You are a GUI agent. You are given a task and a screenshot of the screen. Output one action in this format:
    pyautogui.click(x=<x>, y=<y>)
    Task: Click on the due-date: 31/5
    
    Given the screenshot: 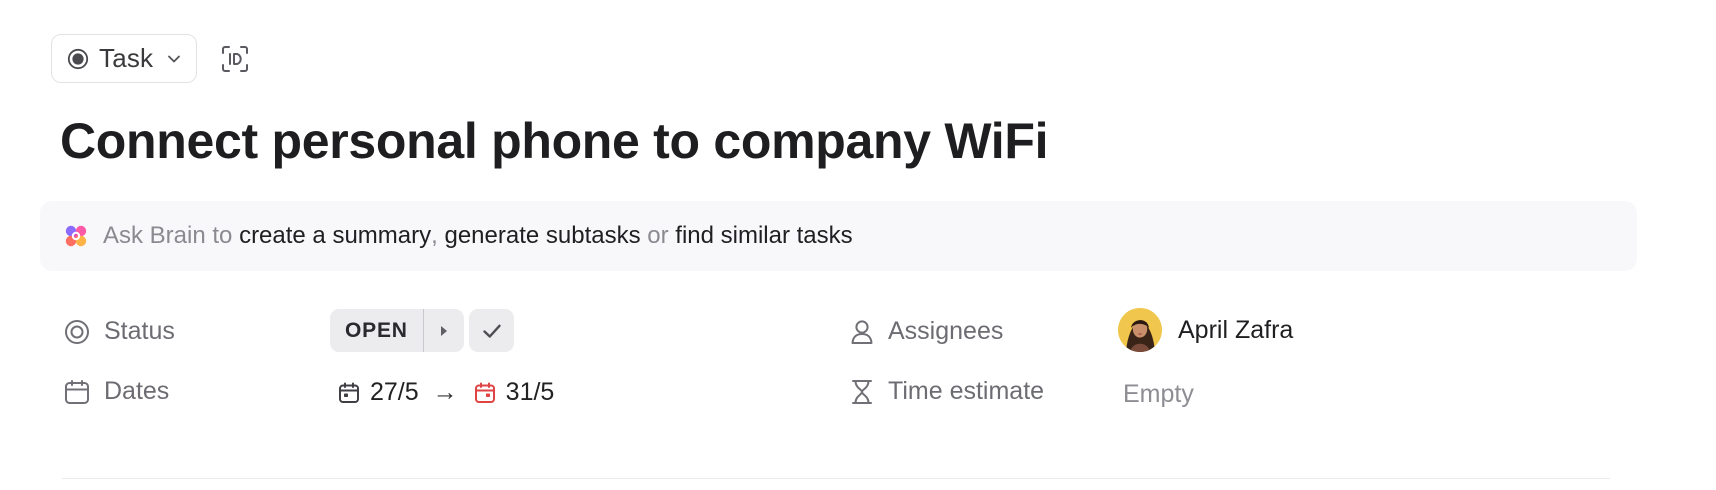 What is the action you would take?
    pyautogui.click(x=514, y=392)
    